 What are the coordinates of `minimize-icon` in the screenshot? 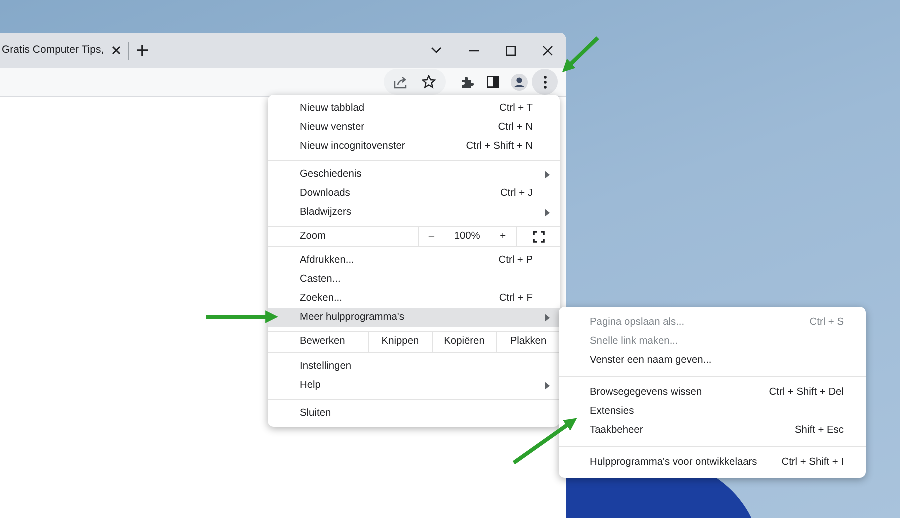 It's located at (473, 51).